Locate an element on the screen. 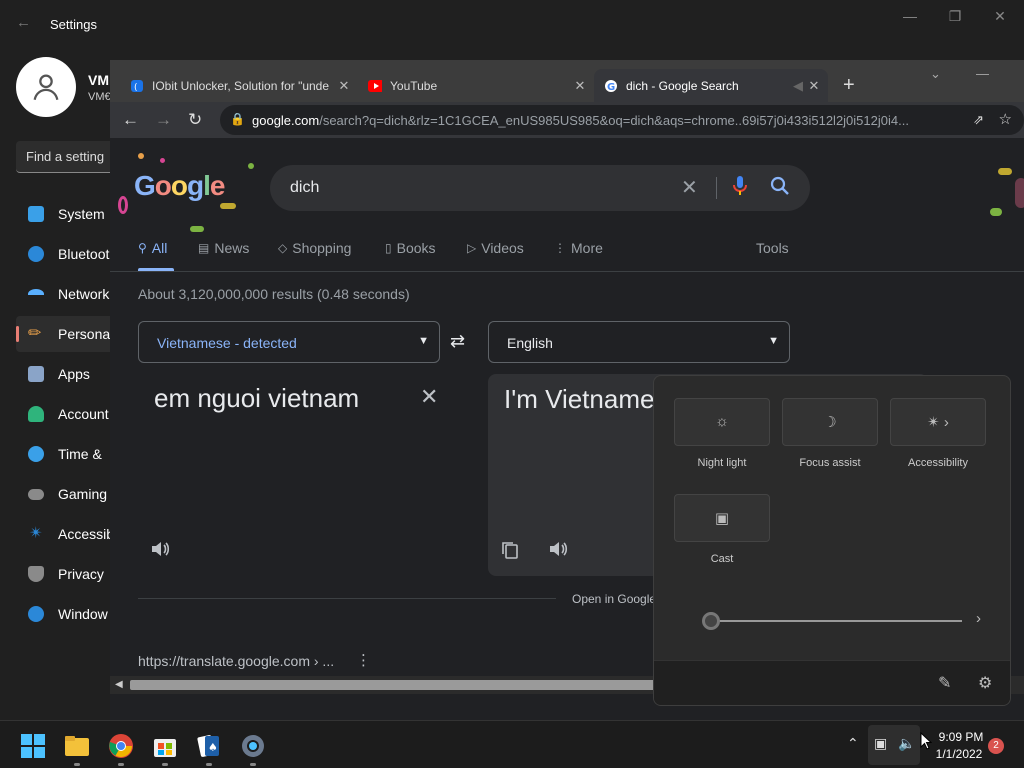 This screenshot has width=1024, height=768. tab-google-search: G dich - Google Search ◀ ✕ is located at coordinates (711, 85).